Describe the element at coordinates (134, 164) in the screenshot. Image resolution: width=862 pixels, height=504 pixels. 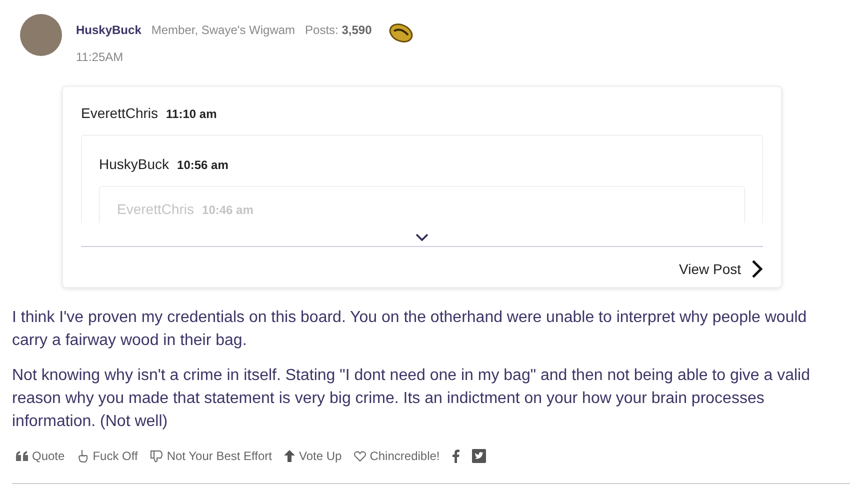
I see `quote-author: HuskyBuck` at that location.